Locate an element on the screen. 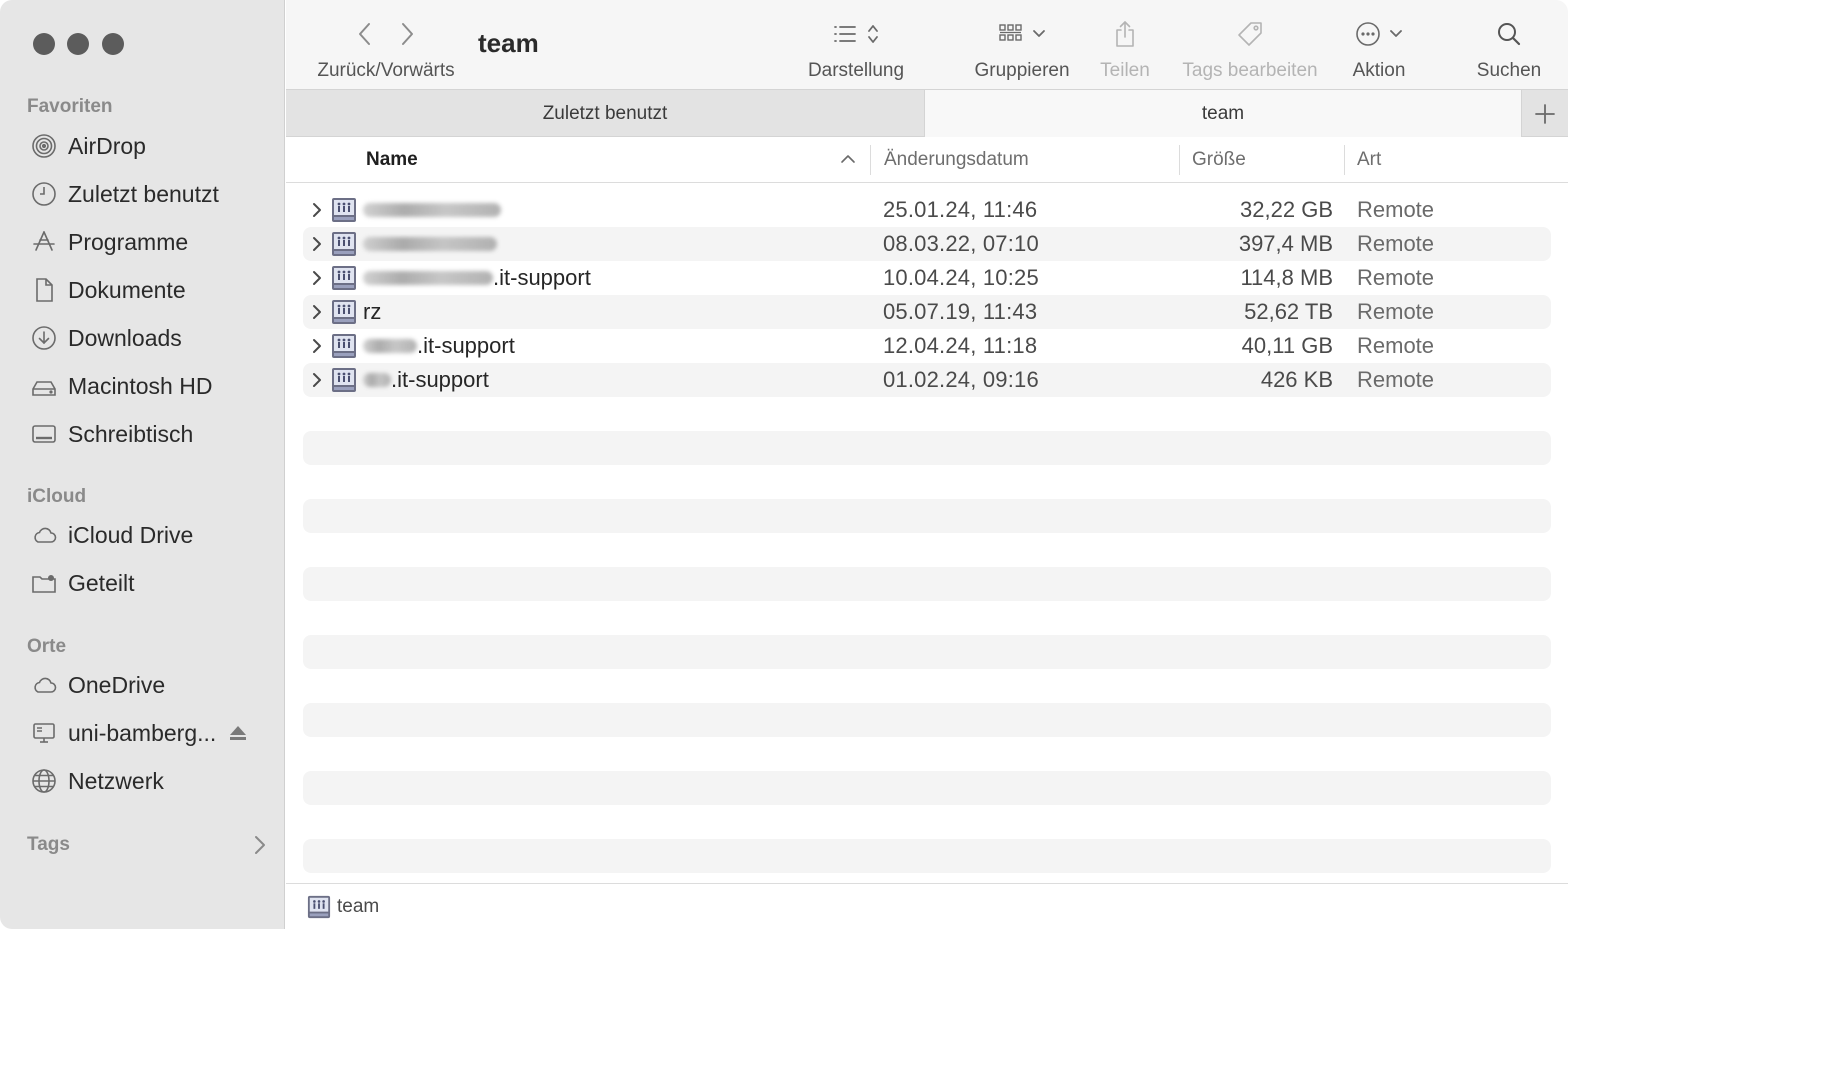  sidebar-item-label: Zuletzt benutzt is located at coordinates (143, 193).